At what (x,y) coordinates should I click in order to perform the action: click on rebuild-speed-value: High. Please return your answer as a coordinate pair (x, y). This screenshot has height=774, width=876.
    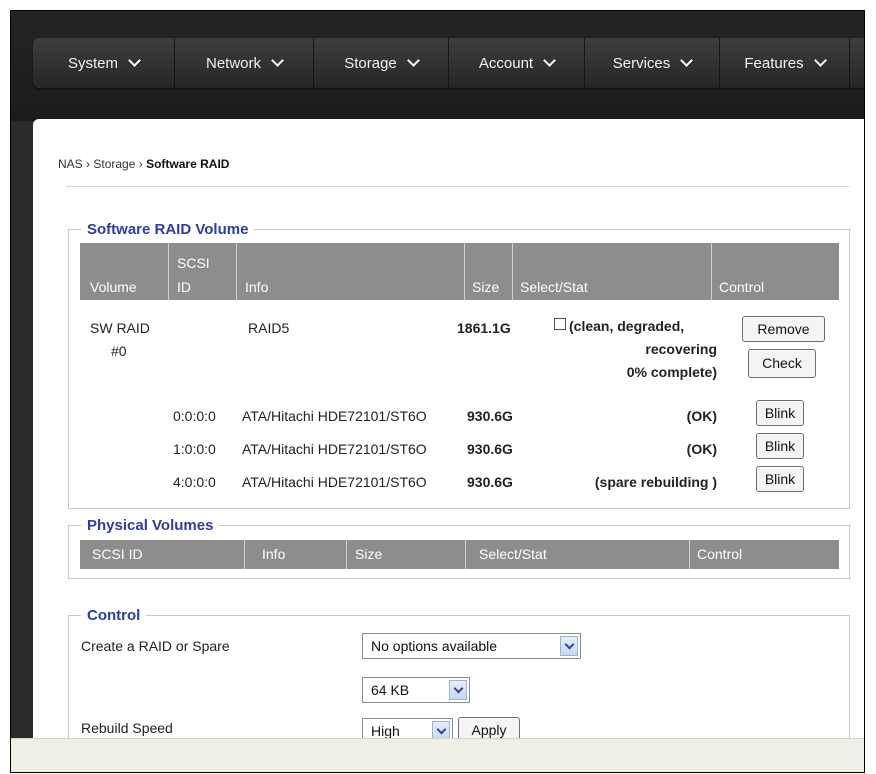
    Looking at the image, I should click on (385, 731).